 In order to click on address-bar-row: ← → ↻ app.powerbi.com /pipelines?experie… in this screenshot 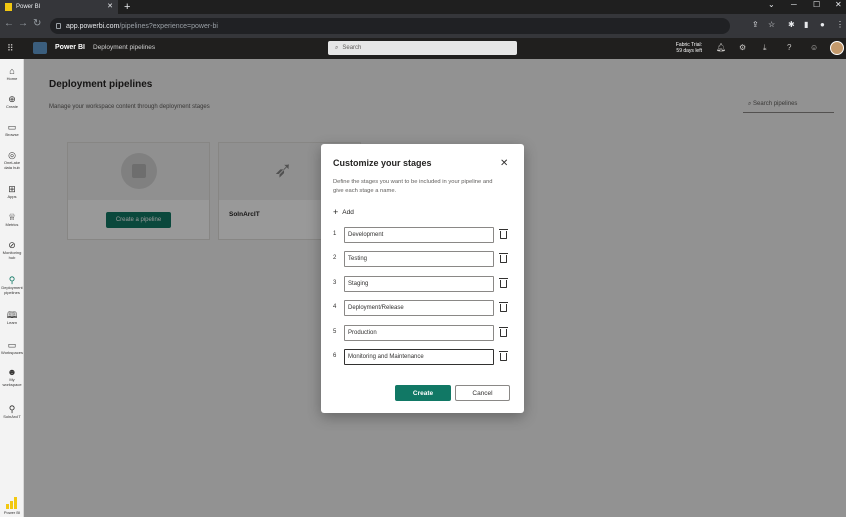, I will do `click(423, 26)`.